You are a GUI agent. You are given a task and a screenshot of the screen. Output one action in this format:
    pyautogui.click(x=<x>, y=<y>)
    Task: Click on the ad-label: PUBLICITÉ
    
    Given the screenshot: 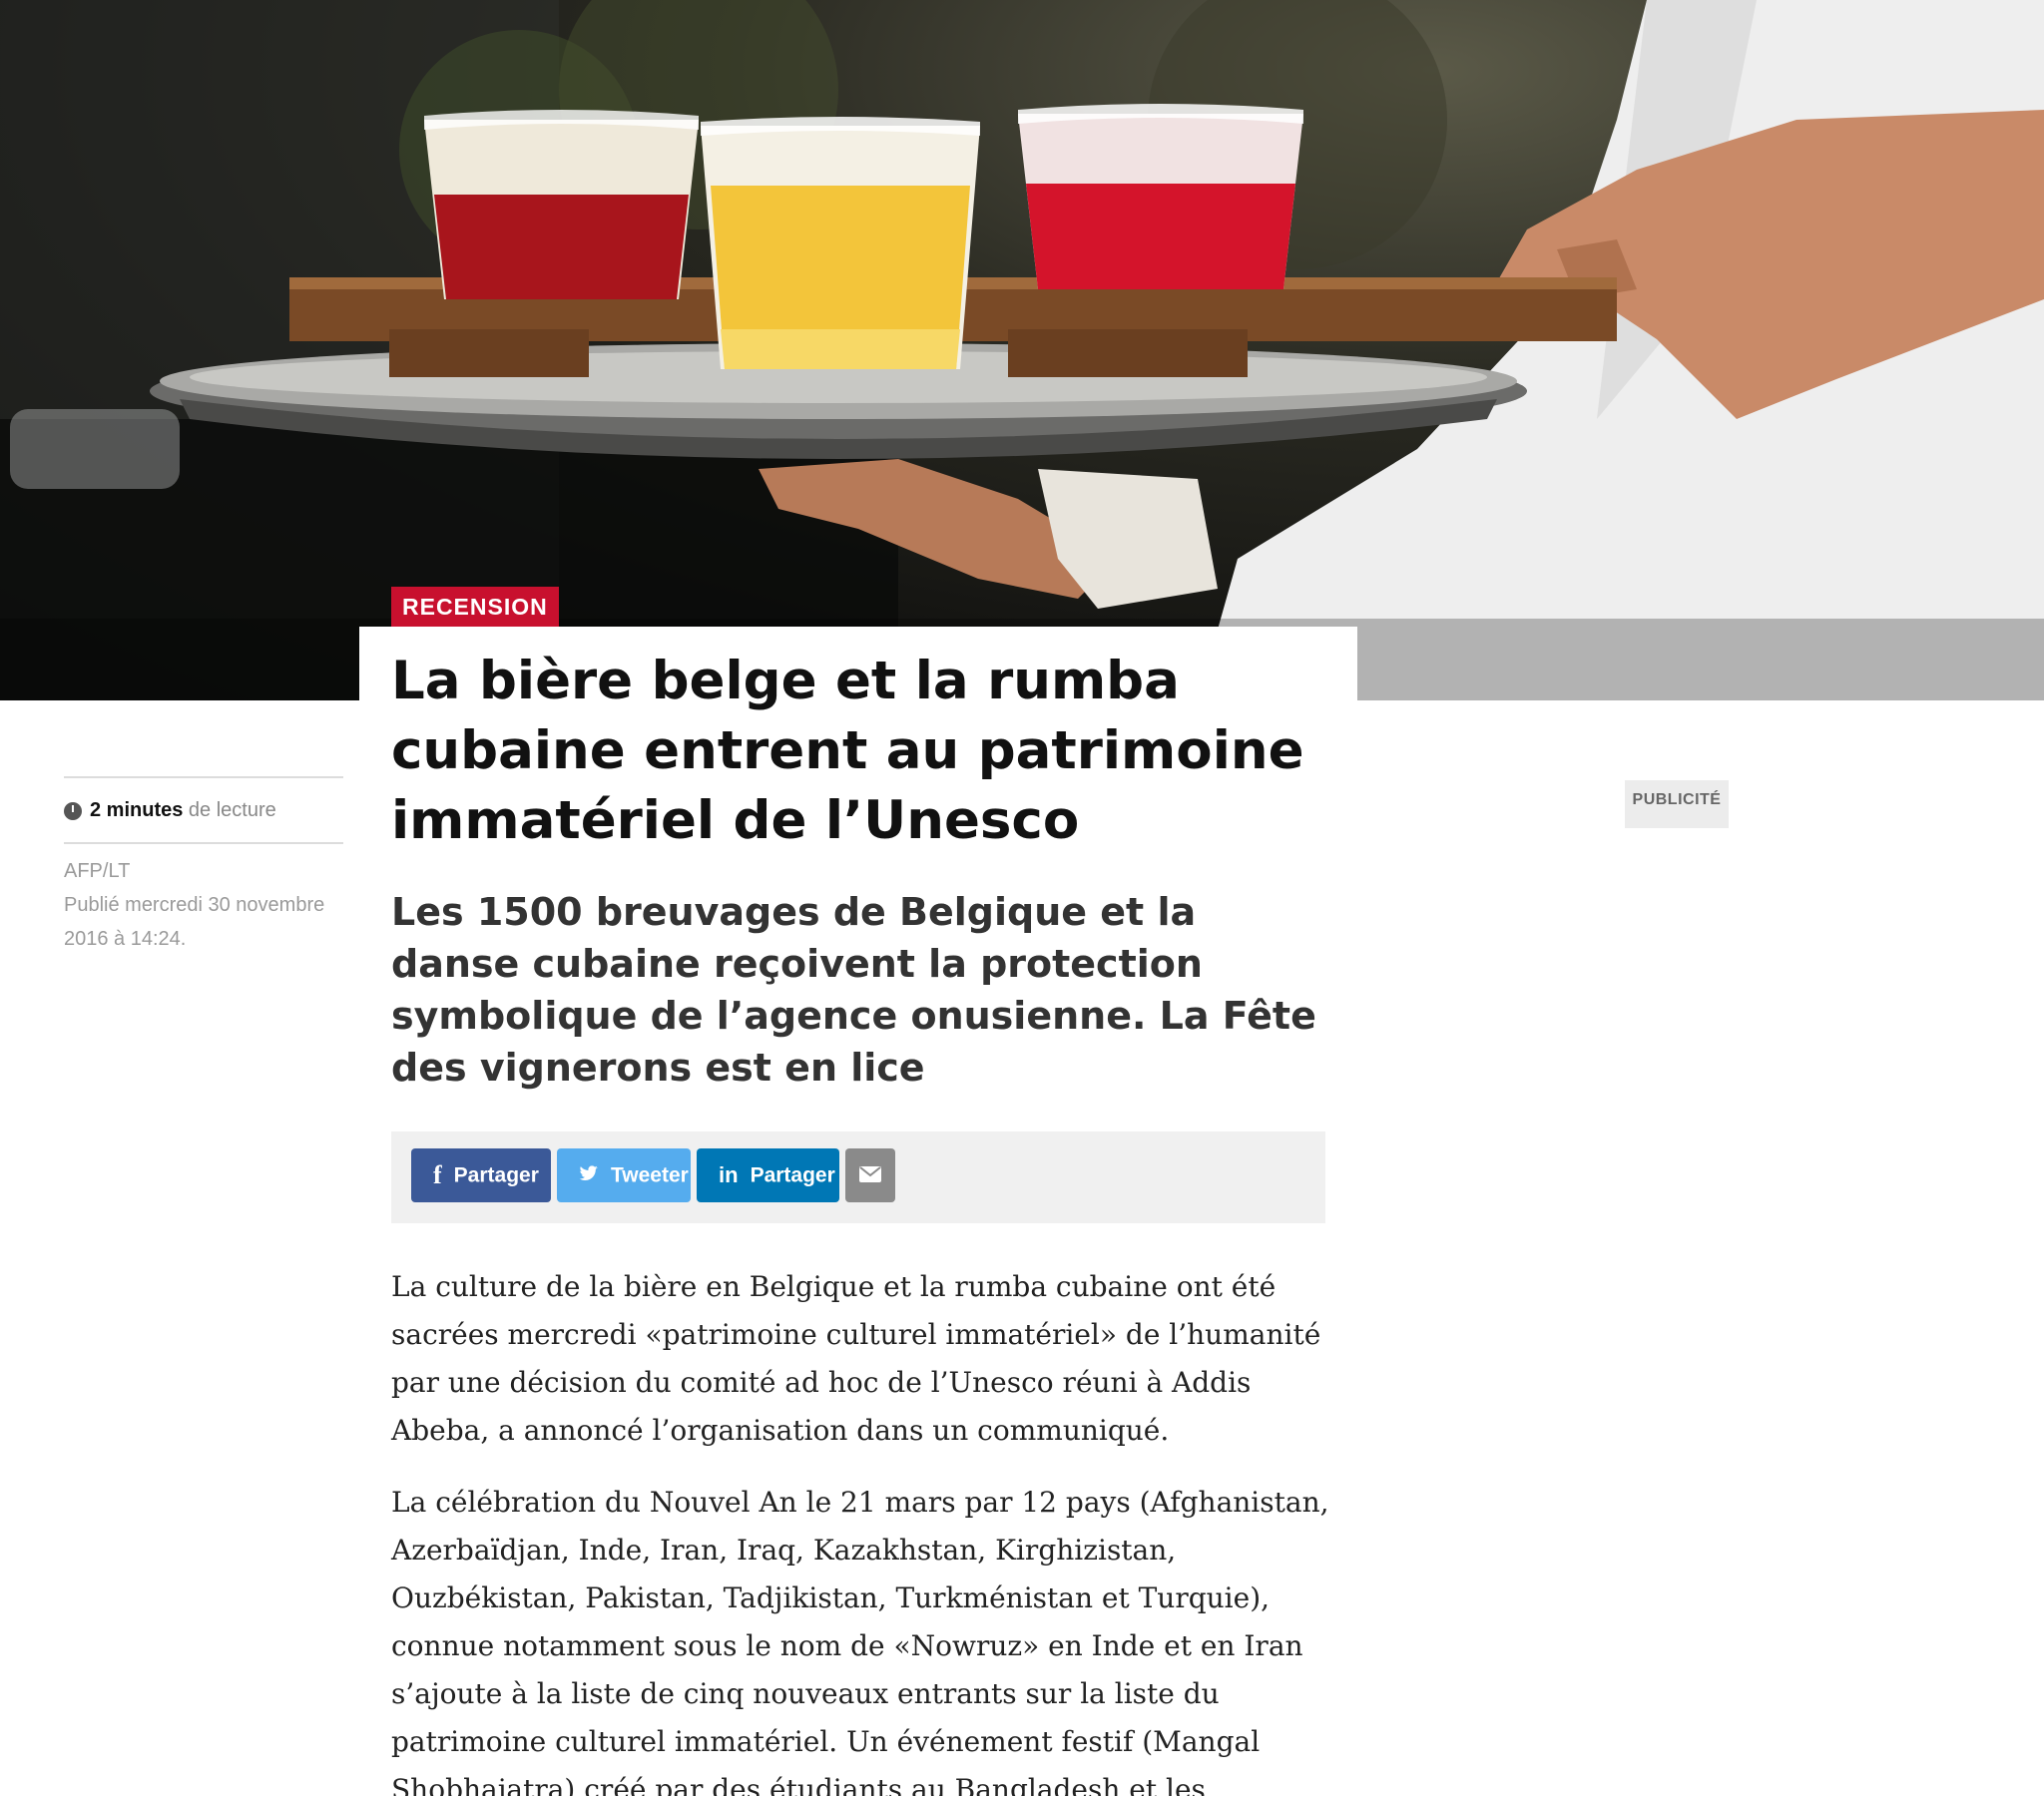 What is the action you would take?
    pyautogui.click(x=1677, y=804)
    